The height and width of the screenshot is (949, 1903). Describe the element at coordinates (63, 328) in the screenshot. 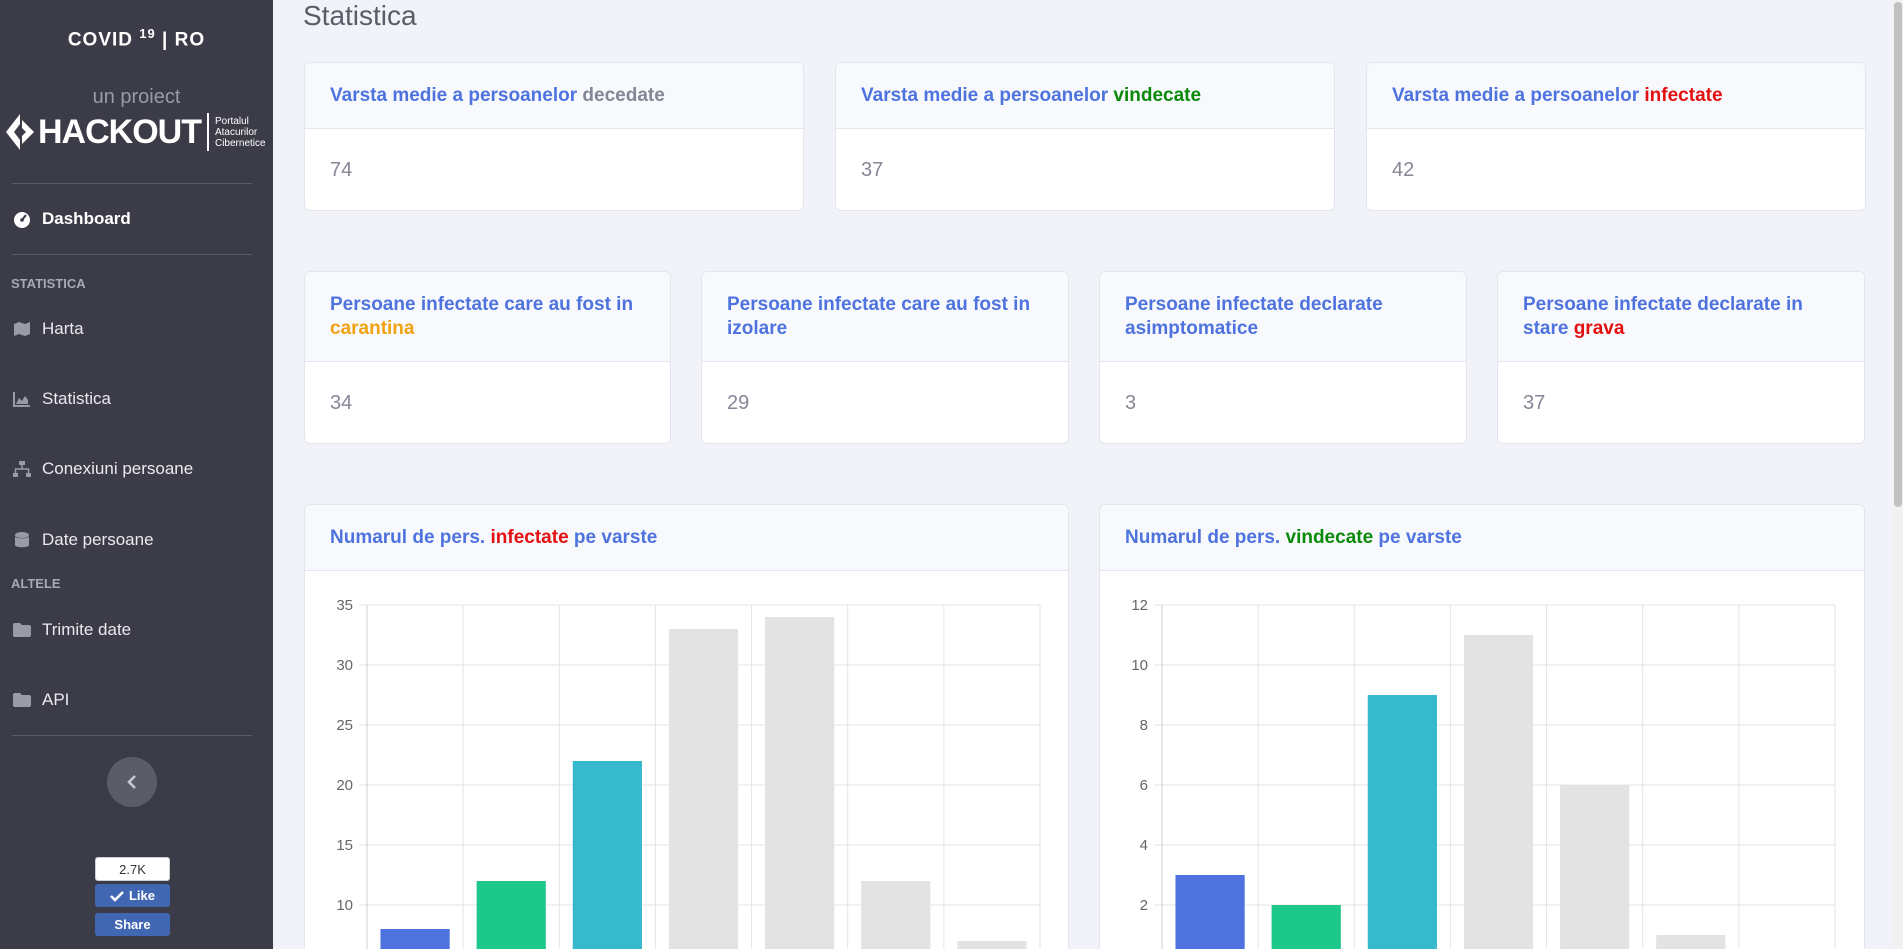

I see `sidebar-item-label: Harta` at that location.